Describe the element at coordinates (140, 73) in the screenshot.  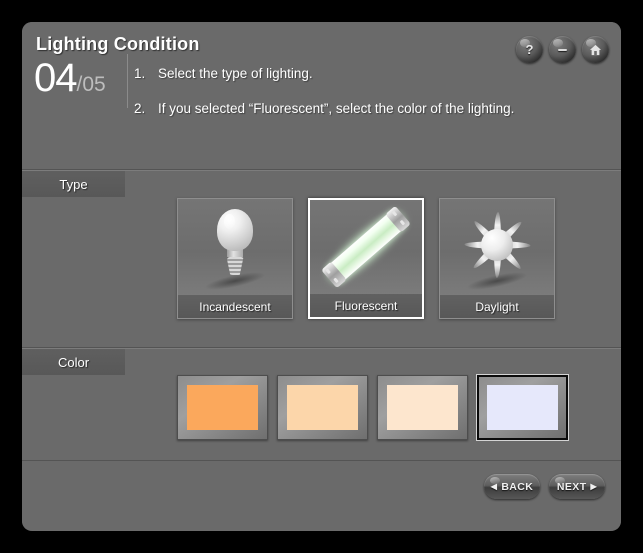
I see `instruction-number: 1.` at that location.